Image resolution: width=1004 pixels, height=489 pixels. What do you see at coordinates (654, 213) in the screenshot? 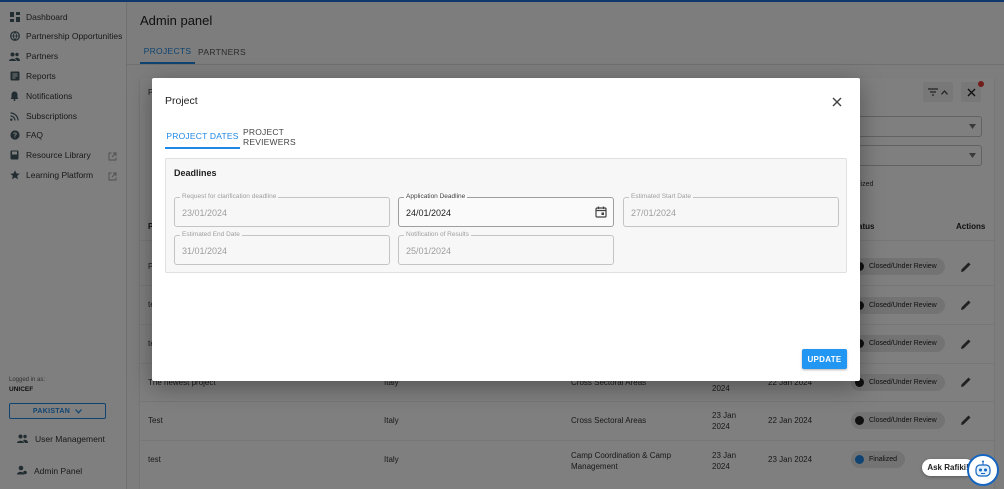
I see `field-value: 27/01/2024` at bounding box center [654, 213].